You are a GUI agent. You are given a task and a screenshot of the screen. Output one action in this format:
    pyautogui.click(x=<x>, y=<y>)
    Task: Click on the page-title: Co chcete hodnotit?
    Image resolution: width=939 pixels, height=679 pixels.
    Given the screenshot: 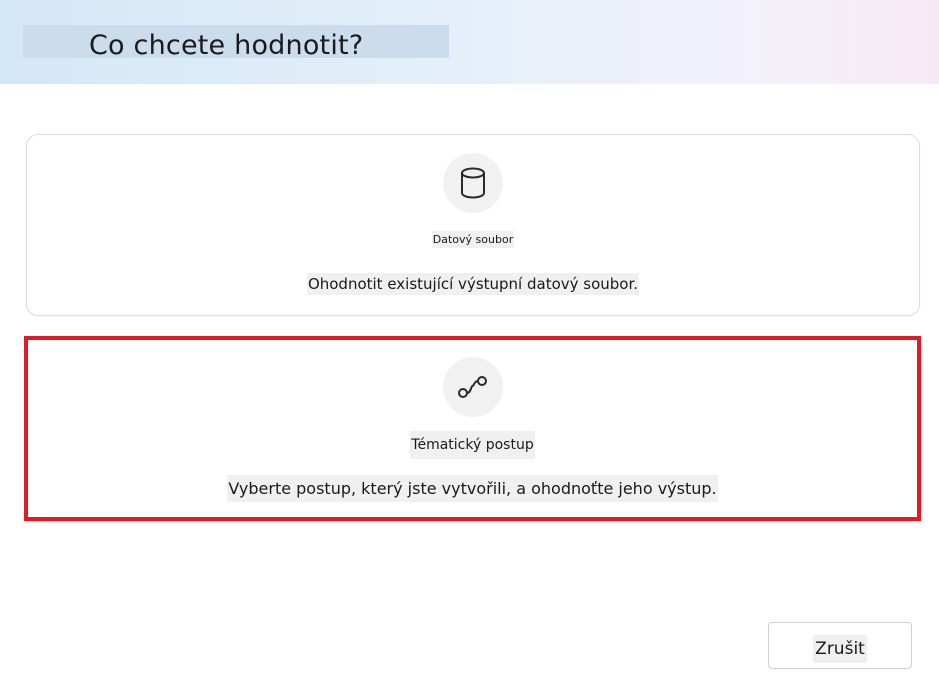 What is the action you would take?
    pyautogui.click(x=226, y=45)
    